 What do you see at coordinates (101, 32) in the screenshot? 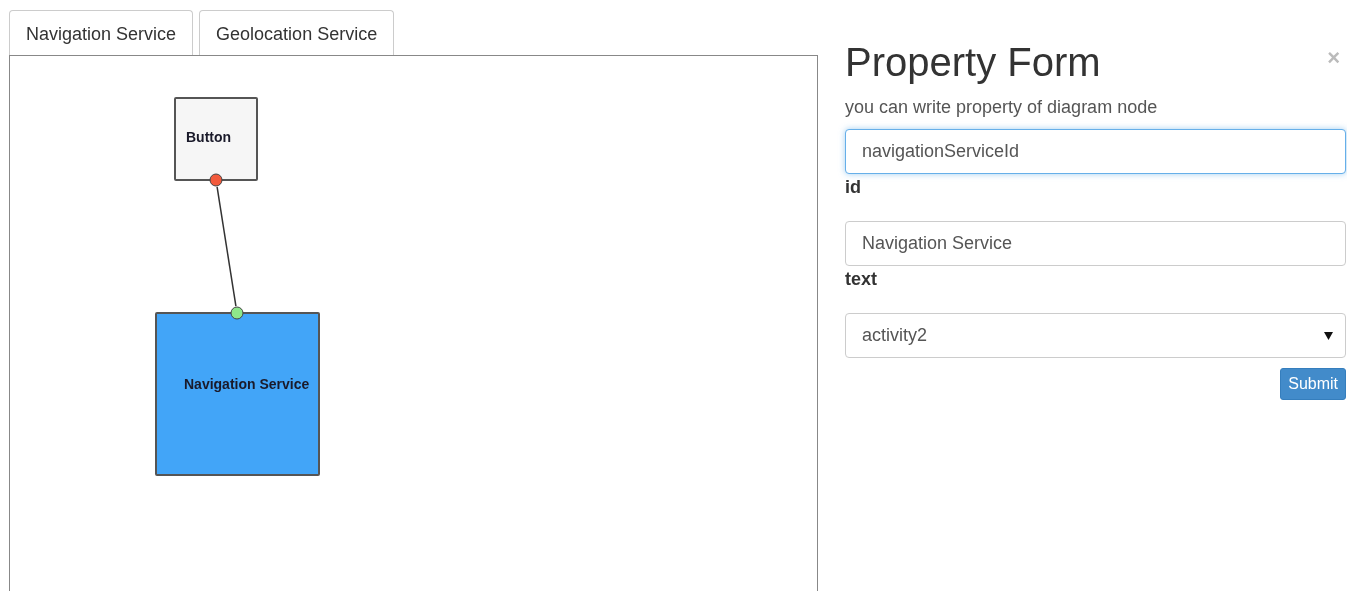
I see `tab: Navigation Service` at bounding box center [101, 32].